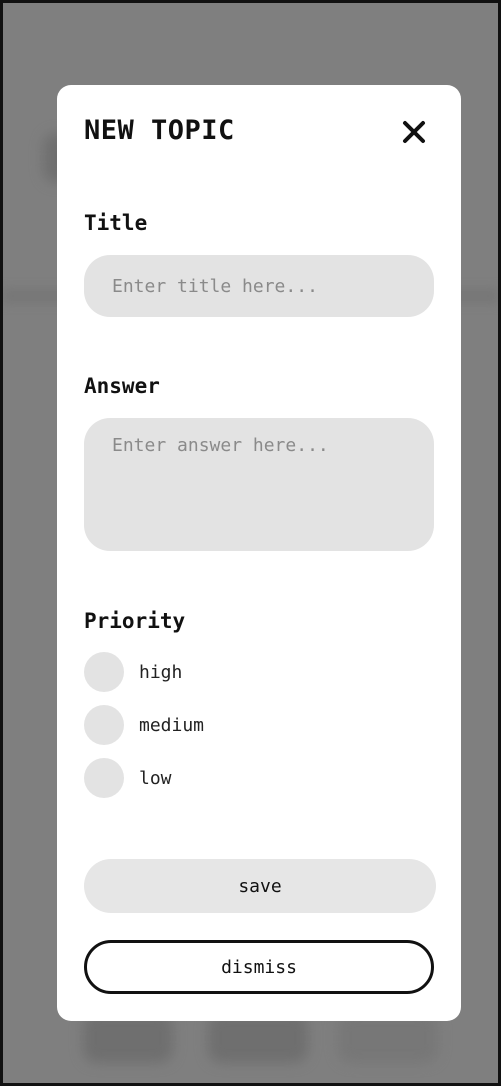  Describe the element at coordinates (155, 778) in the screenshot. I see `priority-option-label: low` at that location.